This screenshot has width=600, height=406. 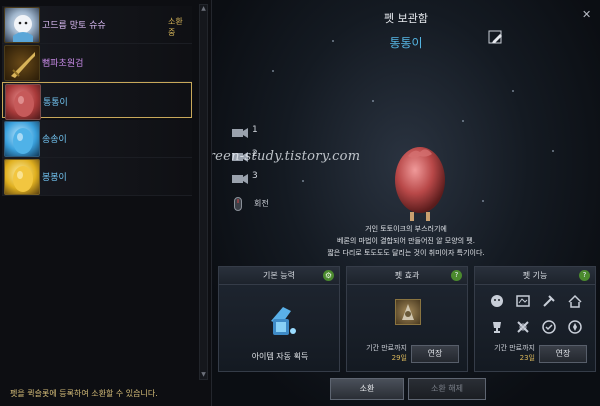 I want to click on pet-name: 고드름 망토 슈슈, so click(x=74, y=26).